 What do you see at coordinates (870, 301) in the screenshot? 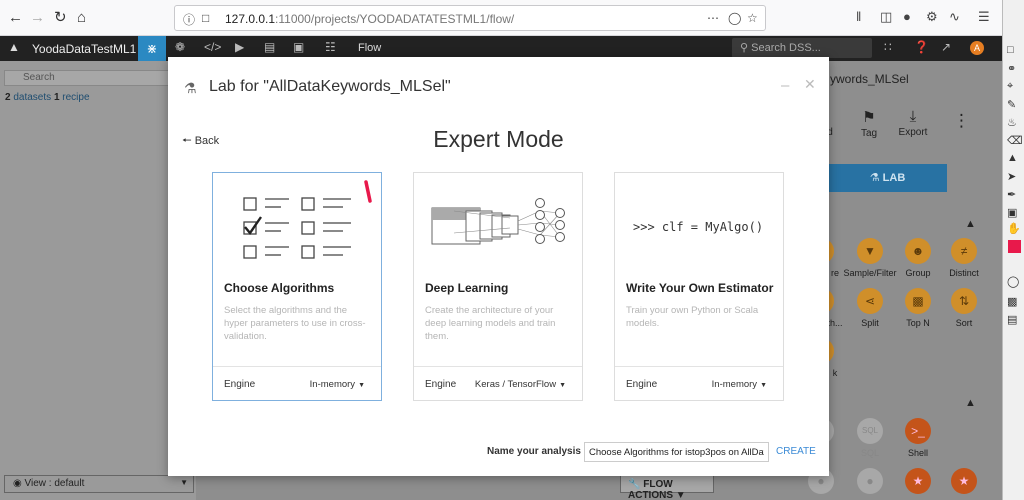
I see `split-icon: ⋖` at bounding box center [870, 301].